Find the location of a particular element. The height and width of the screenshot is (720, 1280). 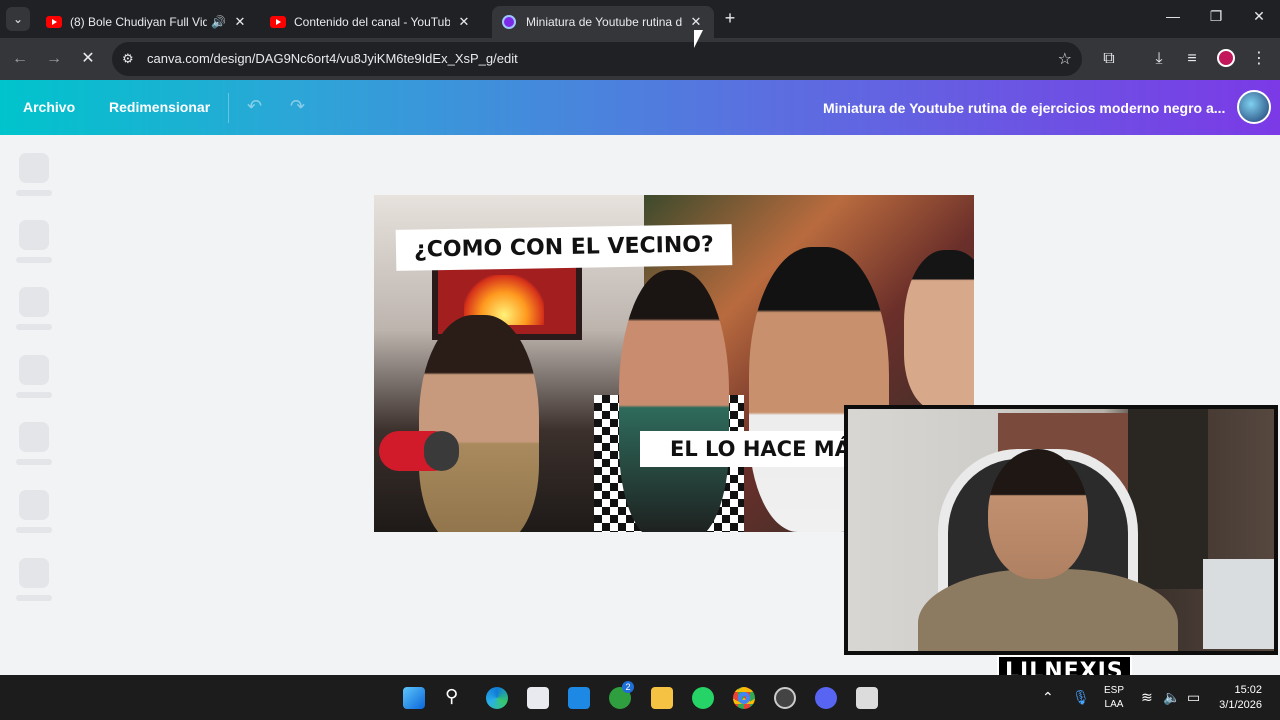

mouse-cursor is located at coordinates (698, 39).